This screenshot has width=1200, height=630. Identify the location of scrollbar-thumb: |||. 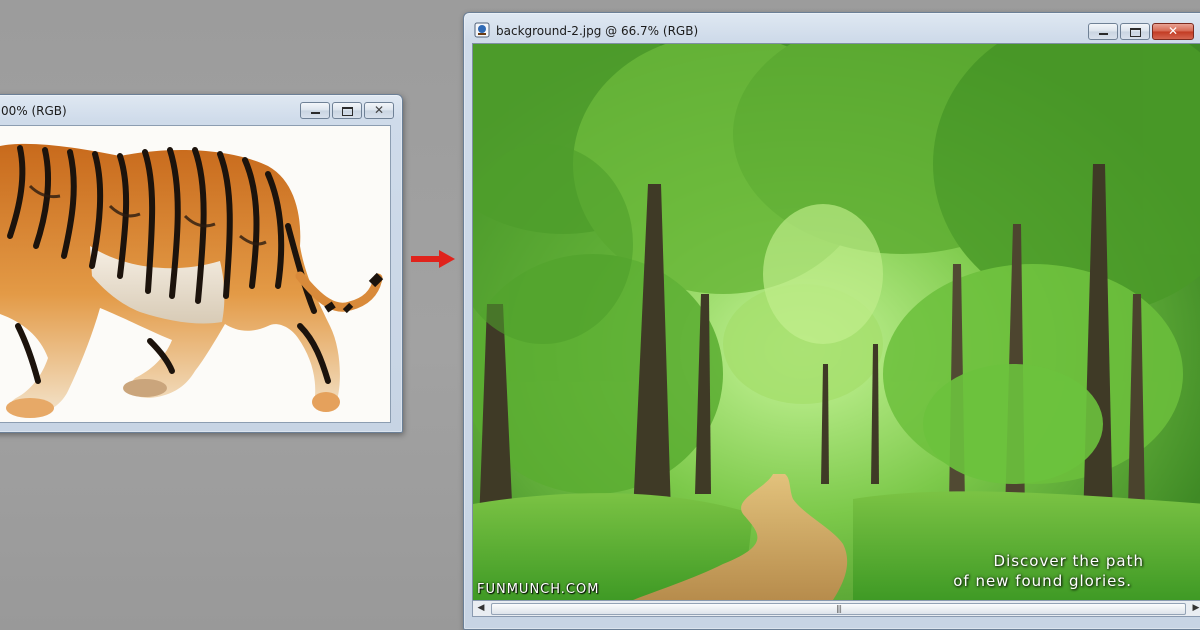
(838, 609).